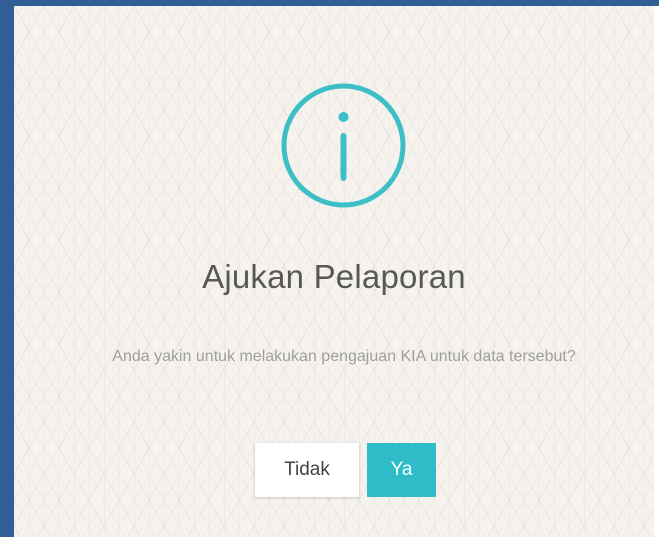 The image size is (659, 537). What do you see at coordinates (343, 145) in the screenshot?
I see `info-icon` at bounding box center [343, 145].